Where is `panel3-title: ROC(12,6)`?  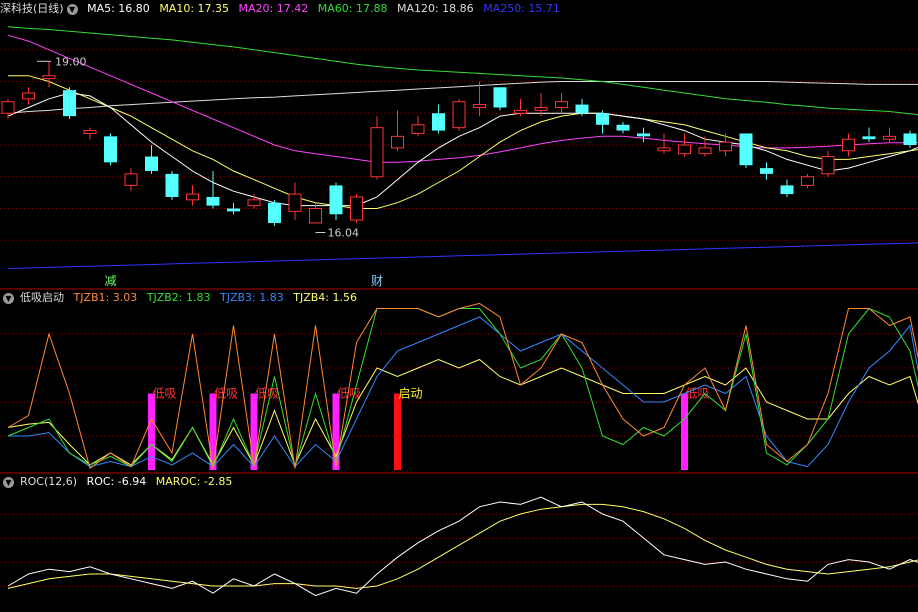
panel3-title: ROC(12,6) is located at coordinates (49, 481).